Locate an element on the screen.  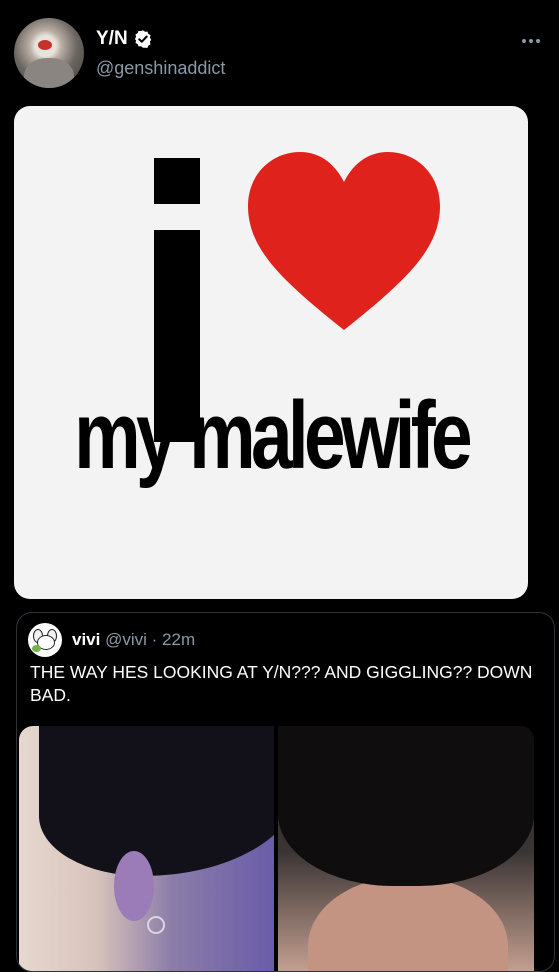
quoted-tweet-meta: vivi @vivi · 22m is located at coordinates (133, 640).